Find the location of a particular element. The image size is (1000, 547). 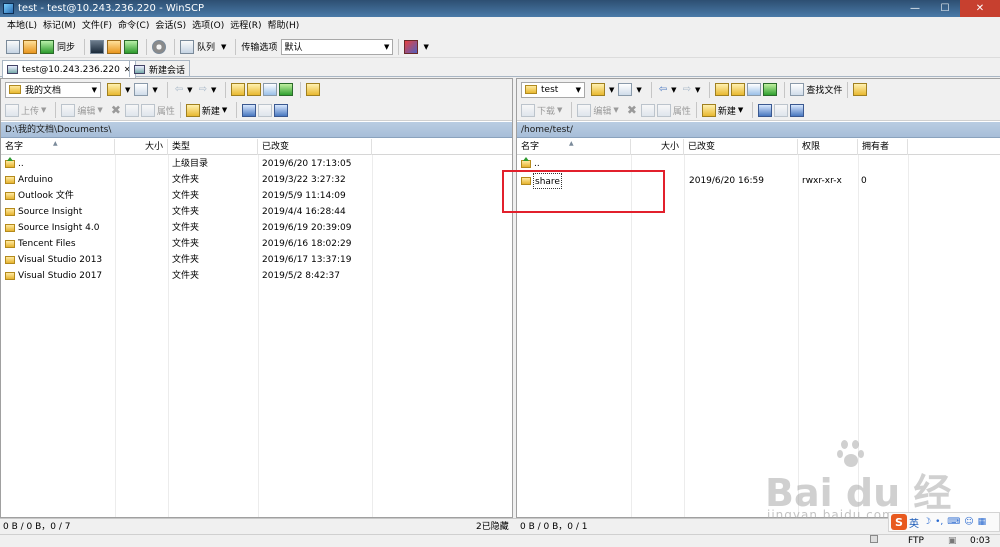

menu-files: 文件(F) is located at coordinates (97, 26).